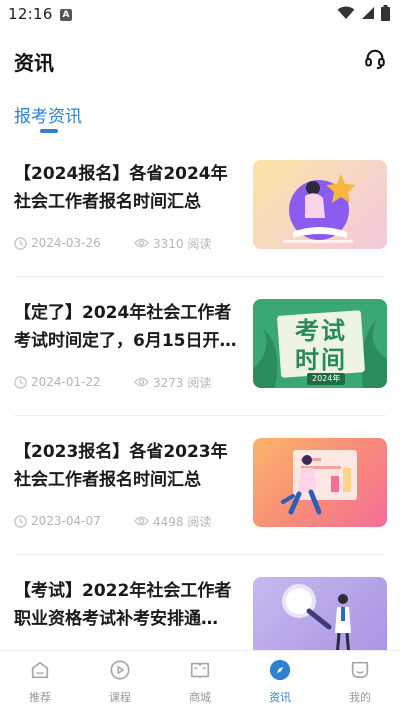 The image size is (400, 711). Describe the element at coordinates (200, 697) in the screenshot. I see `nav-label: 商城` at that location.